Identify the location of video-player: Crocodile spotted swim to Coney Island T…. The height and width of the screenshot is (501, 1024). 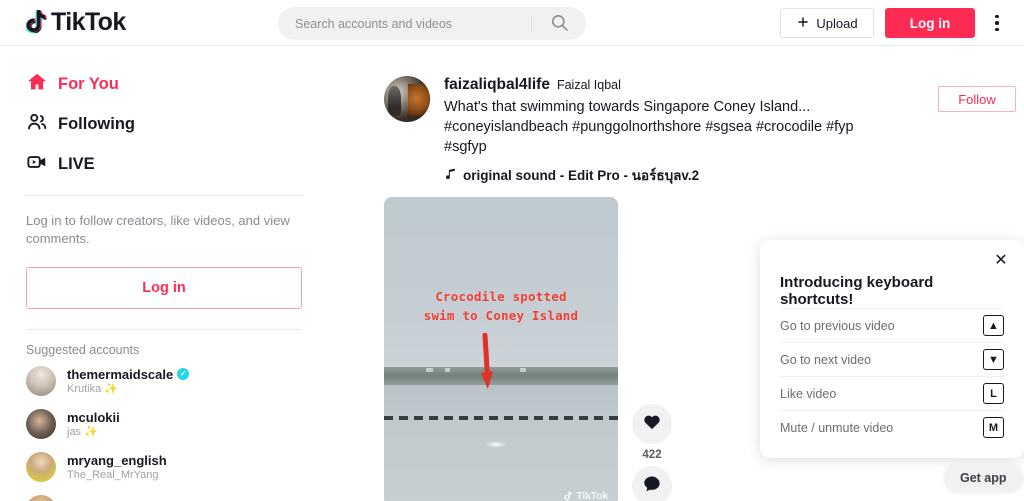
(501, 349).